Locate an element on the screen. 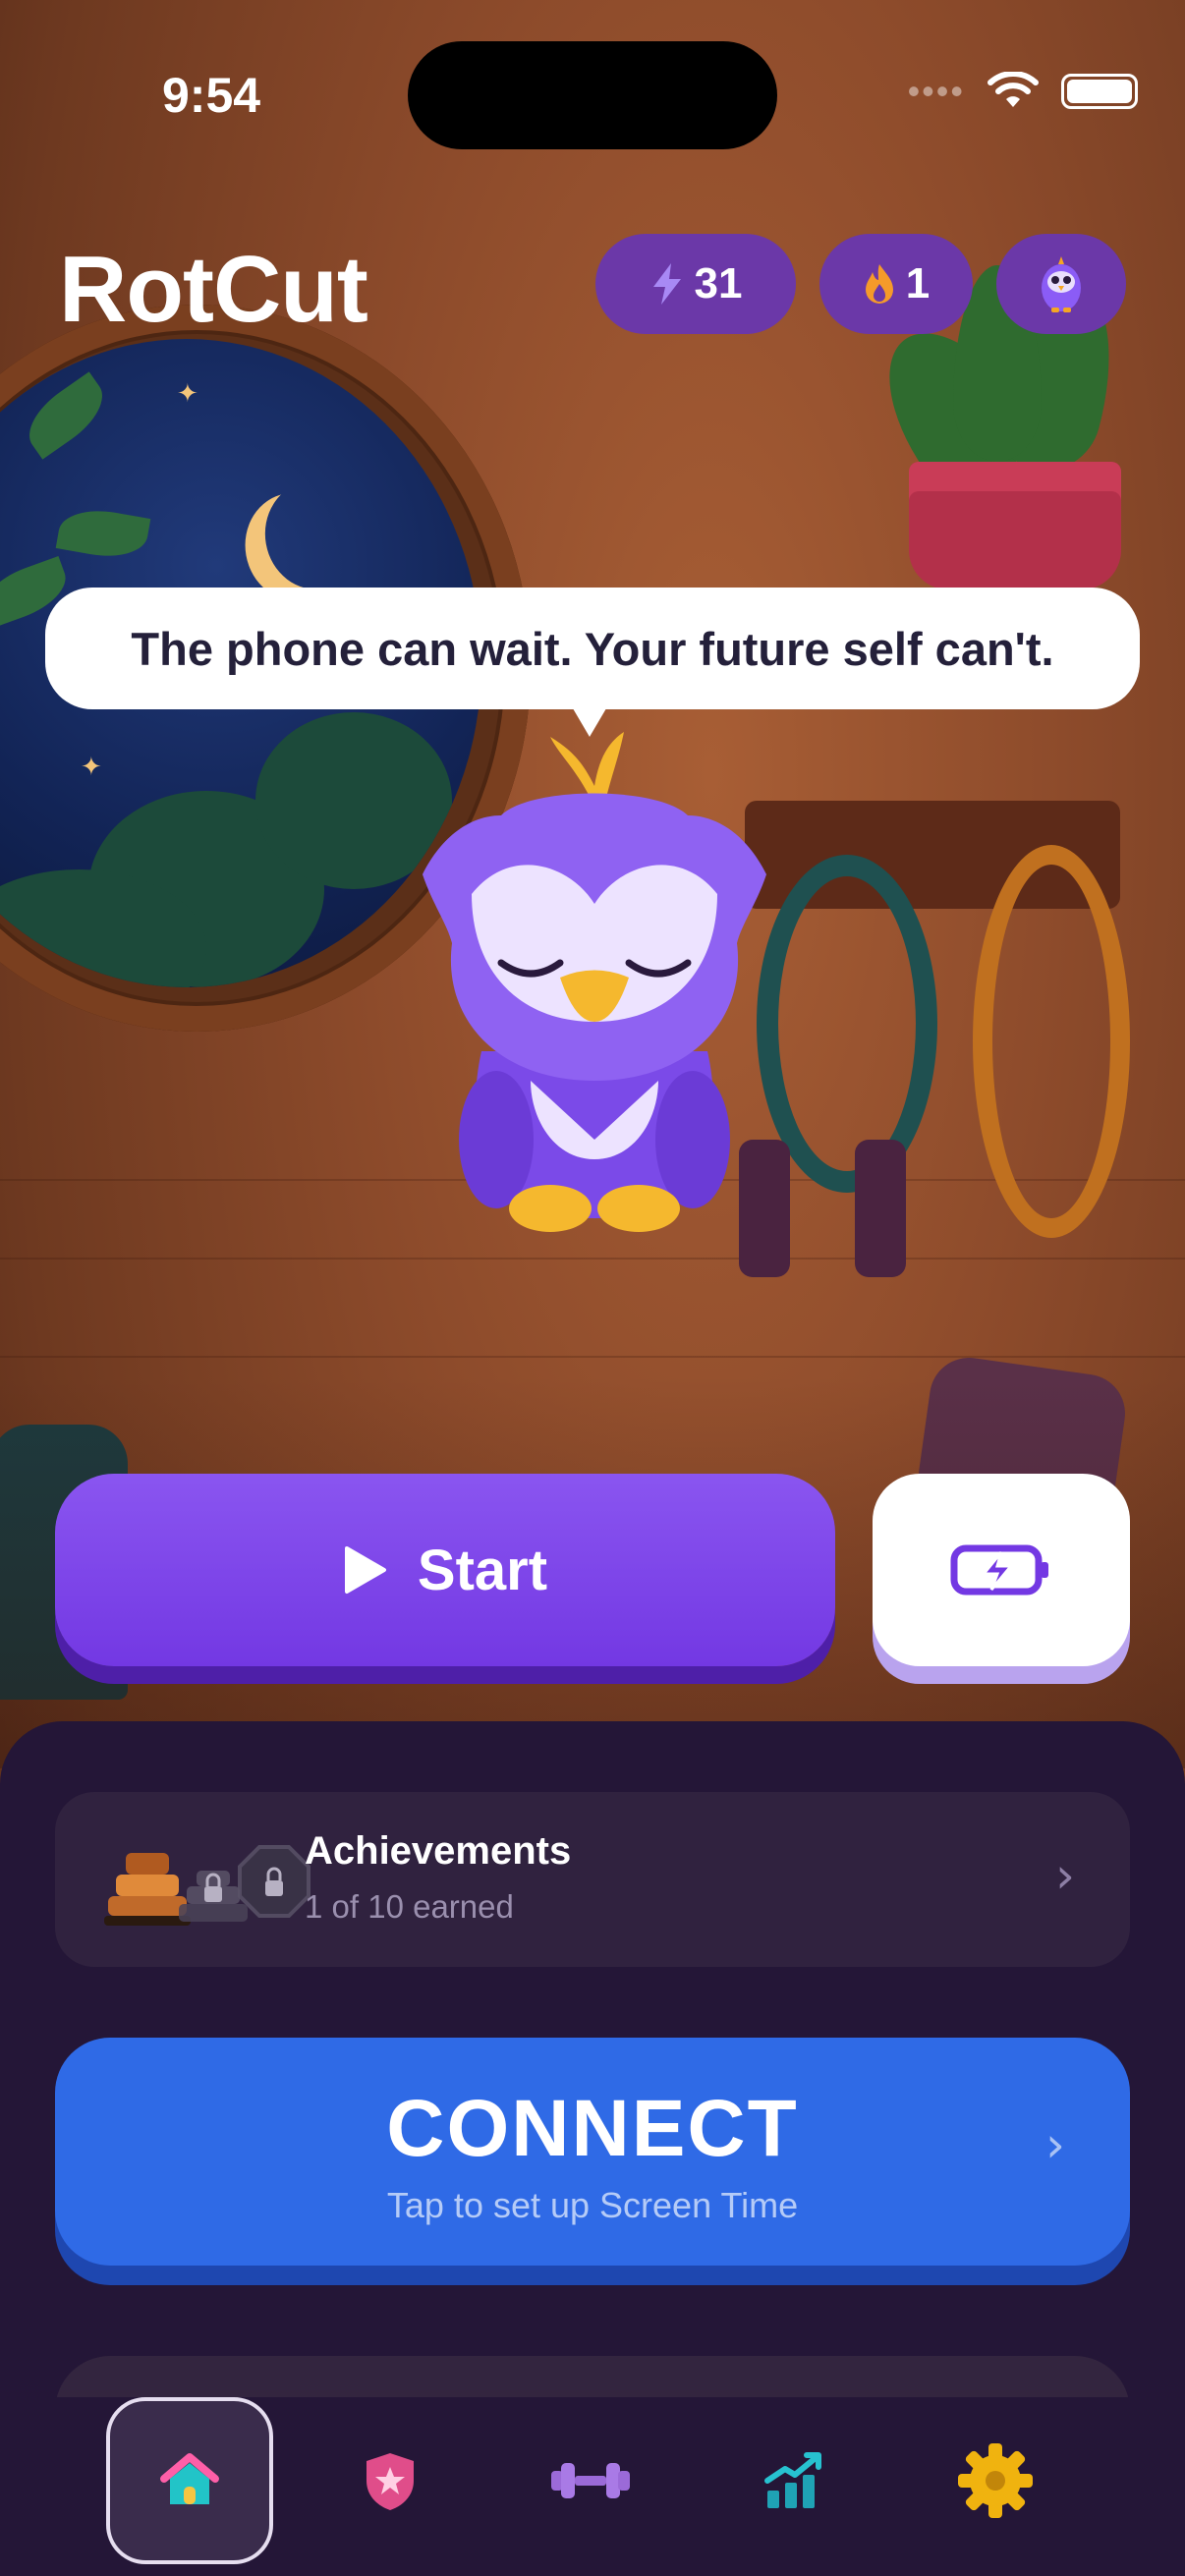 The height and width of the screenshot is (2576, 1185). connect-screen-time-button: CONNECT Tap to set up Screen Time › is located at coordinates (592, 2152).